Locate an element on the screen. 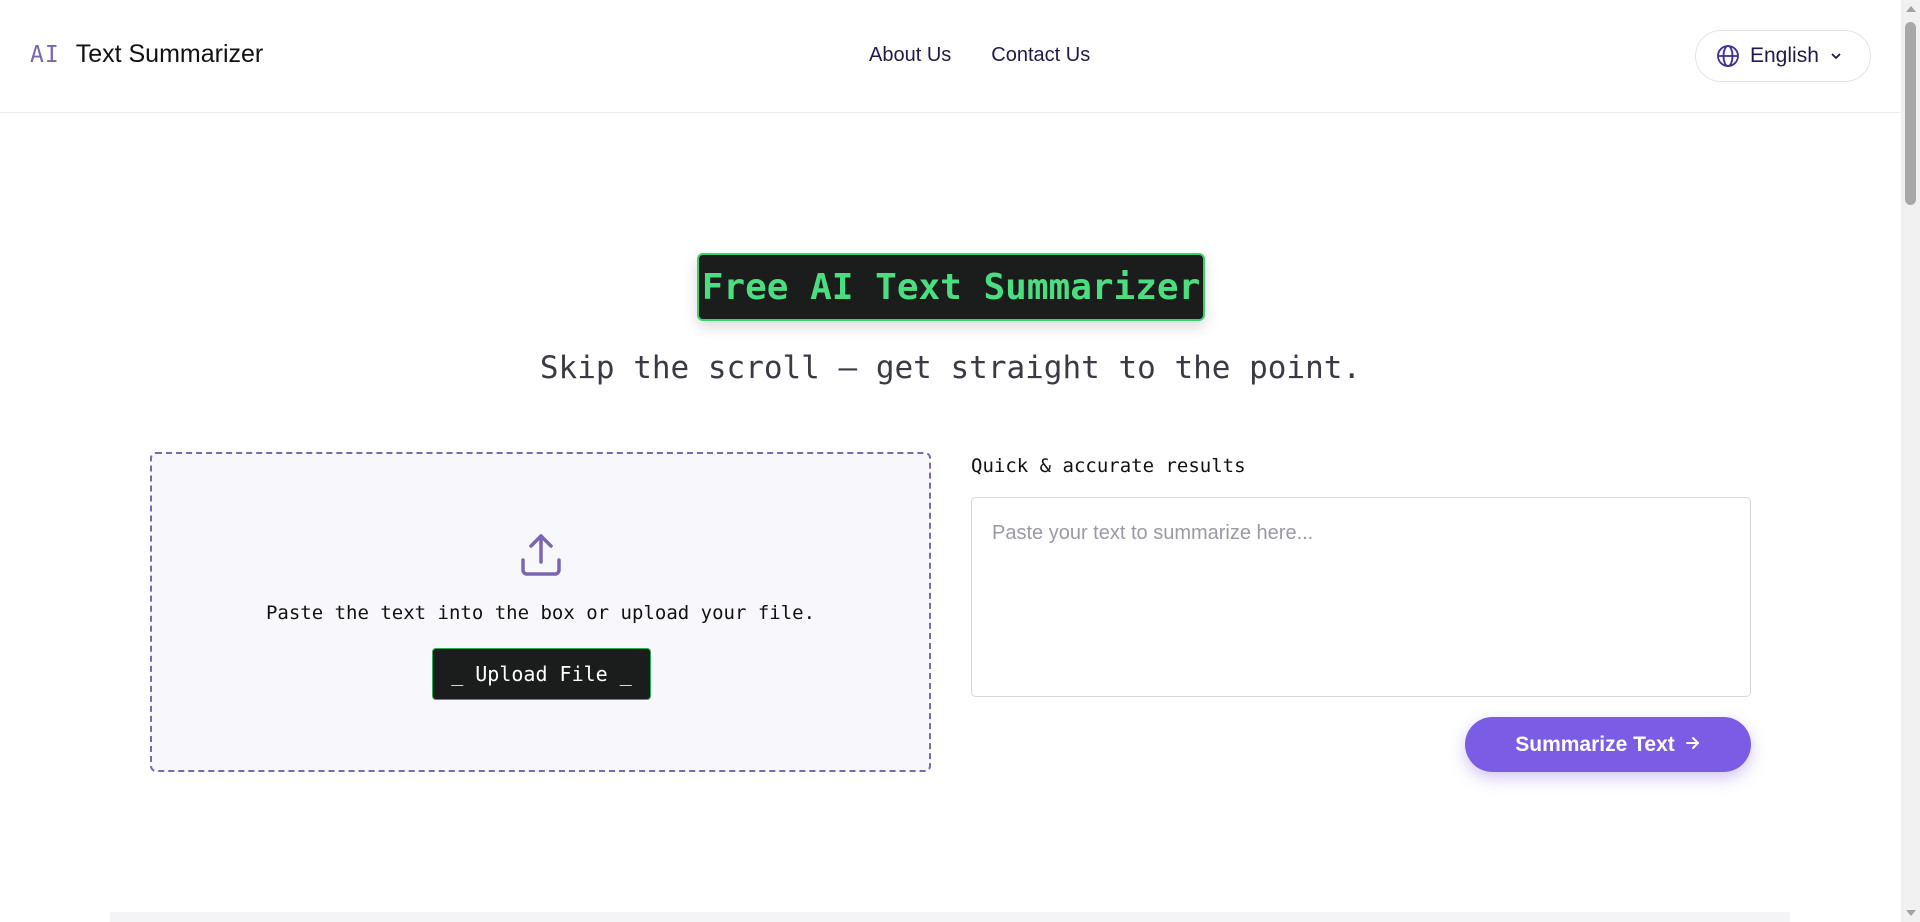  hero-title: Free AI Text Summarizer is located at coordinates (951, 287).